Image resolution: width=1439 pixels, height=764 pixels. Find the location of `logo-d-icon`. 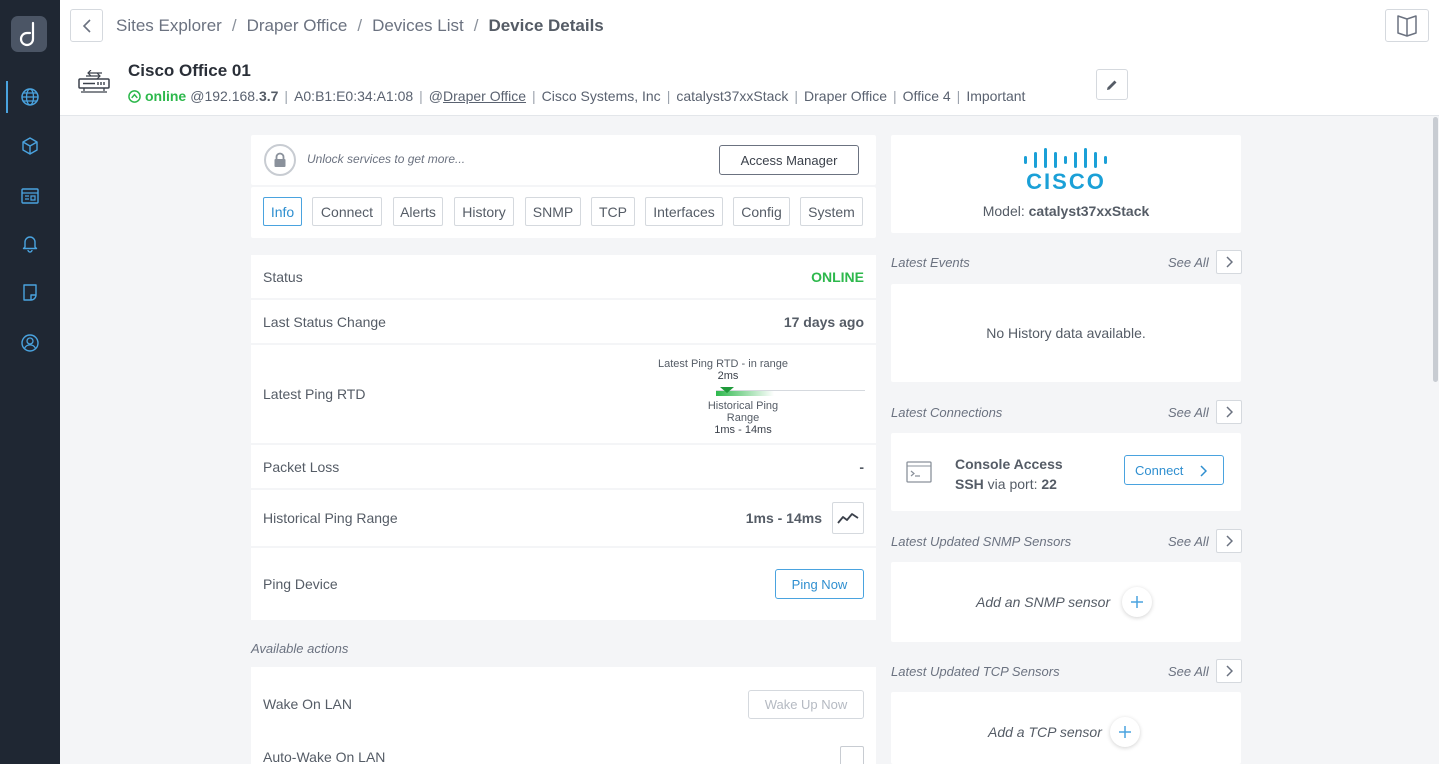

logo-d-icon is located at coordinates (27, 34).